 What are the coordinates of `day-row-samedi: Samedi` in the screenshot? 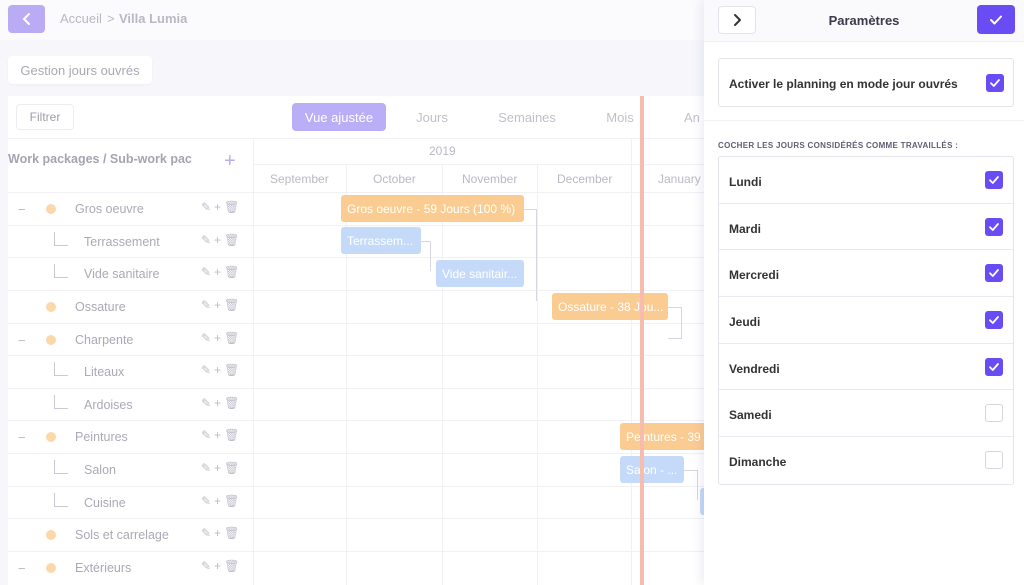 It's located at (866, 414).